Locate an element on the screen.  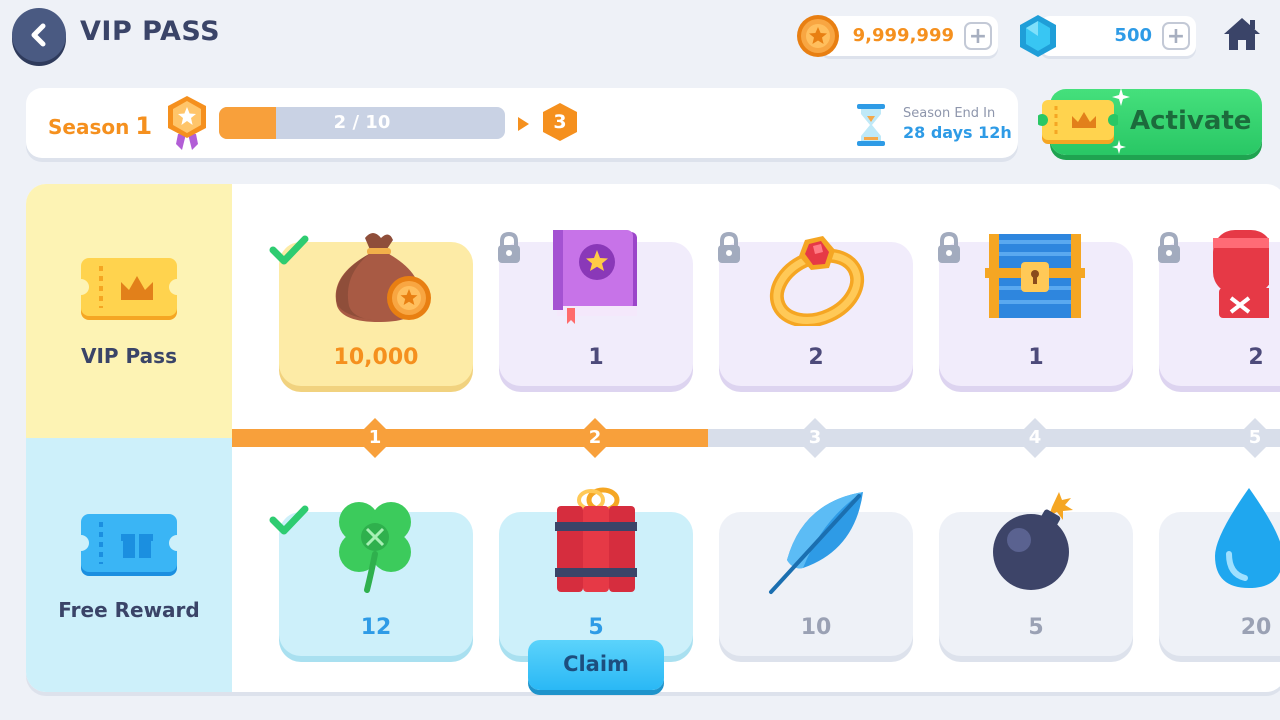
level-number: 1 is located at coordinates (375, 437).